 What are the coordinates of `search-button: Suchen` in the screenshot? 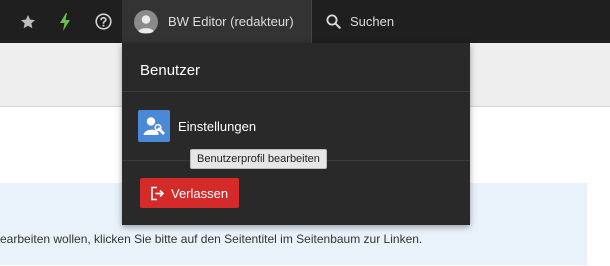 It's located at (362, 21).